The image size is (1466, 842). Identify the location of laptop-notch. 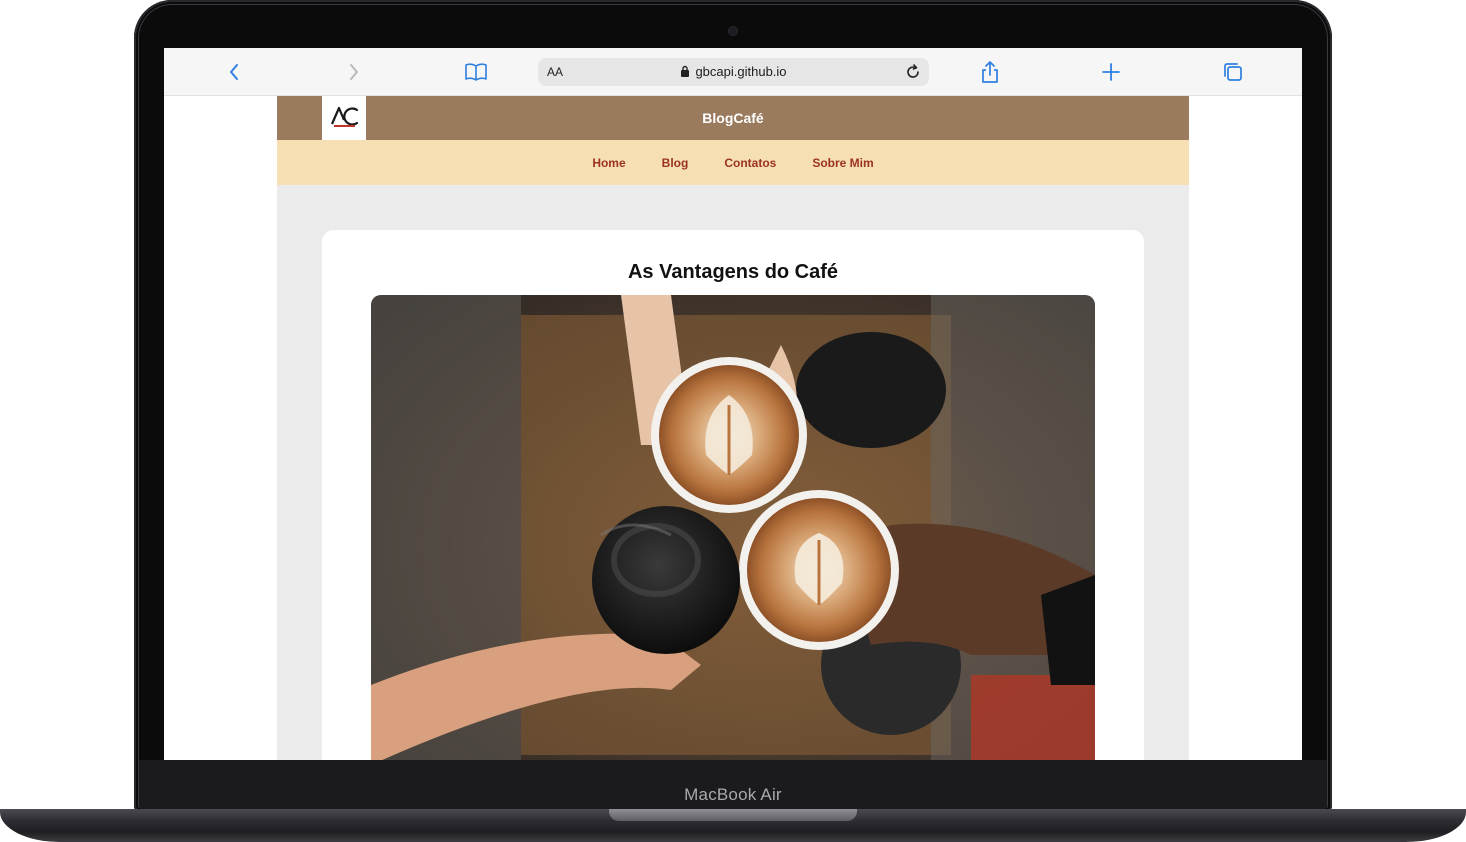
(733, 815).